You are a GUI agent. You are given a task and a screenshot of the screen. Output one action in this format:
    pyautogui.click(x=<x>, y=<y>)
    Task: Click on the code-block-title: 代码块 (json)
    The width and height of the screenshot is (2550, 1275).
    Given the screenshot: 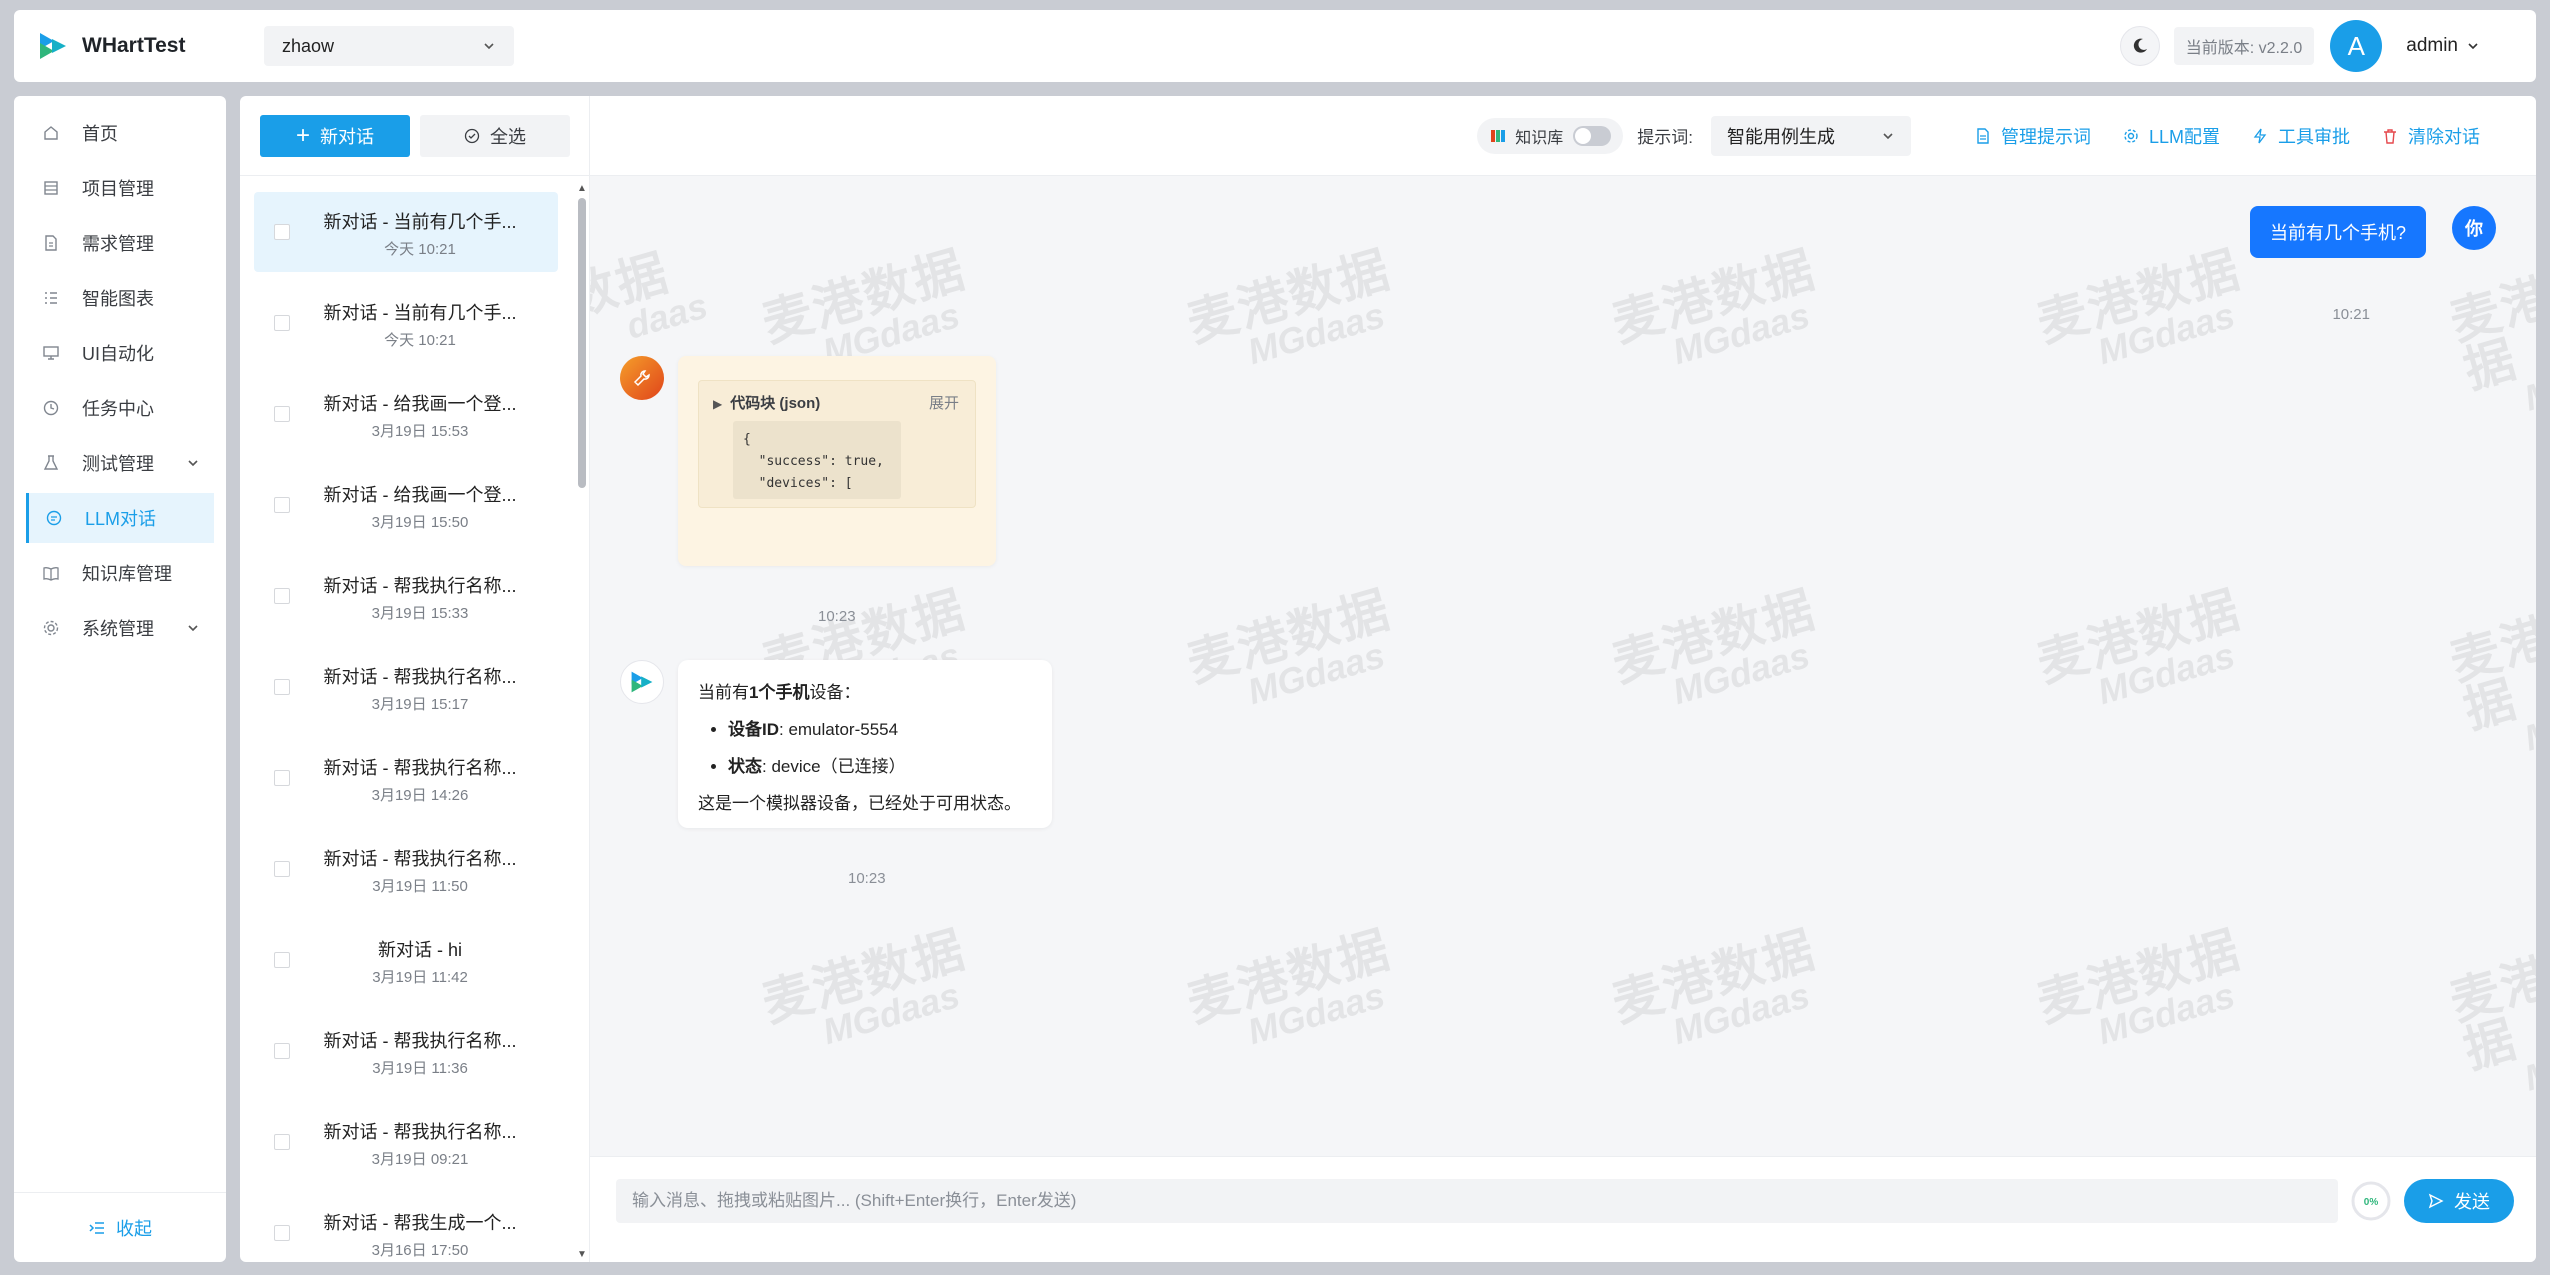 What is the action you would take?
    pyautogui.click(x=775, y=403)
    